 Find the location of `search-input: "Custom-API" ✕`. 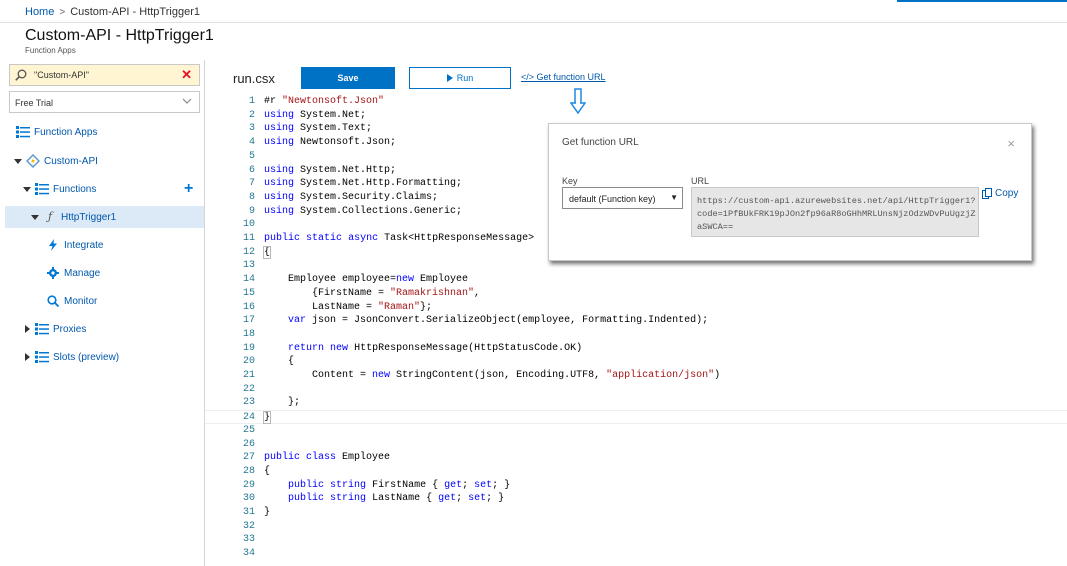

search-input: "Custom-API" ✕ is located at coordinates (104, 75).